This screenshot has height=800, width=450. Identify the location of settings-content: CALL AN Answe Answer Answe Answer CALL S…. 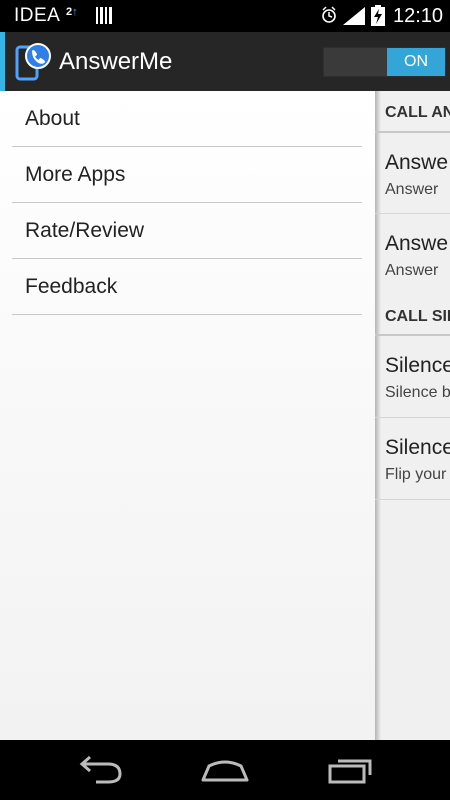
(412, 415).